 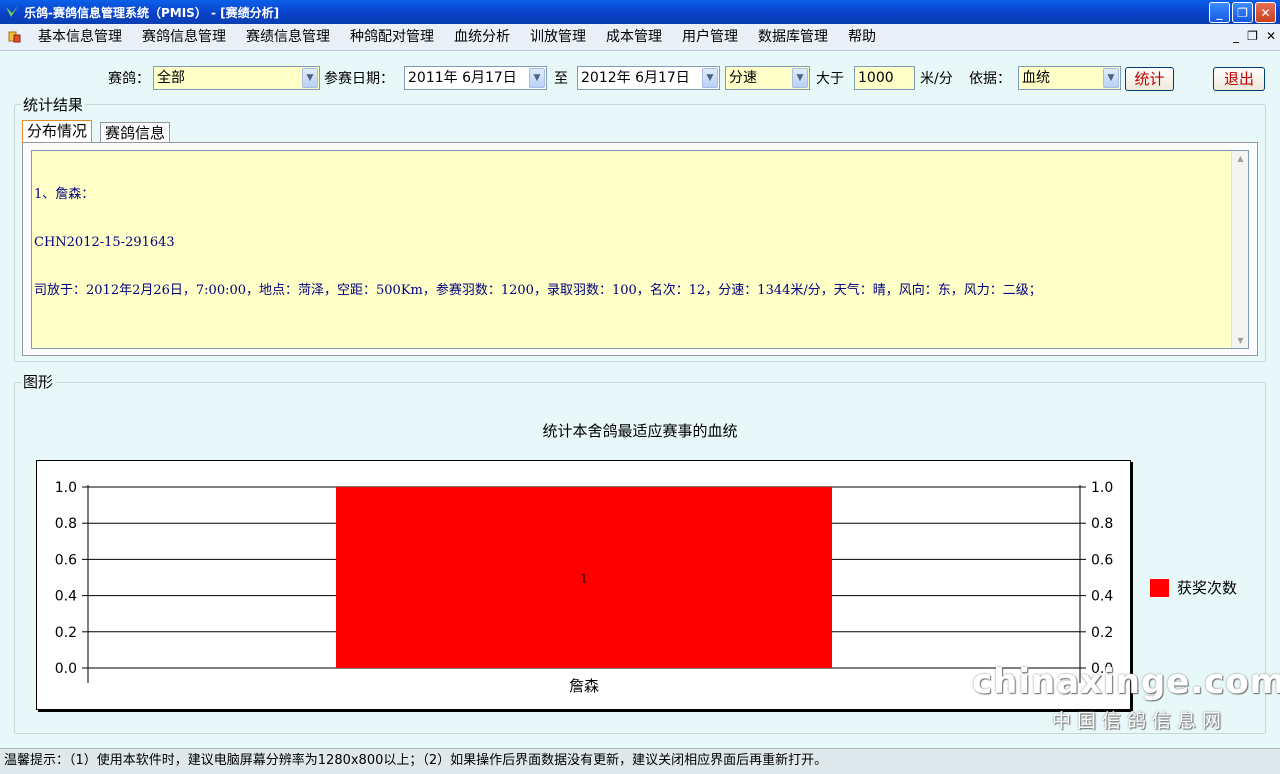 I want to click on title-bar: 乐鸽-赛鸽信息管理系统（PMIS） - [赛绩分析] _ ❐ ✕, so click(x=640, y=12).